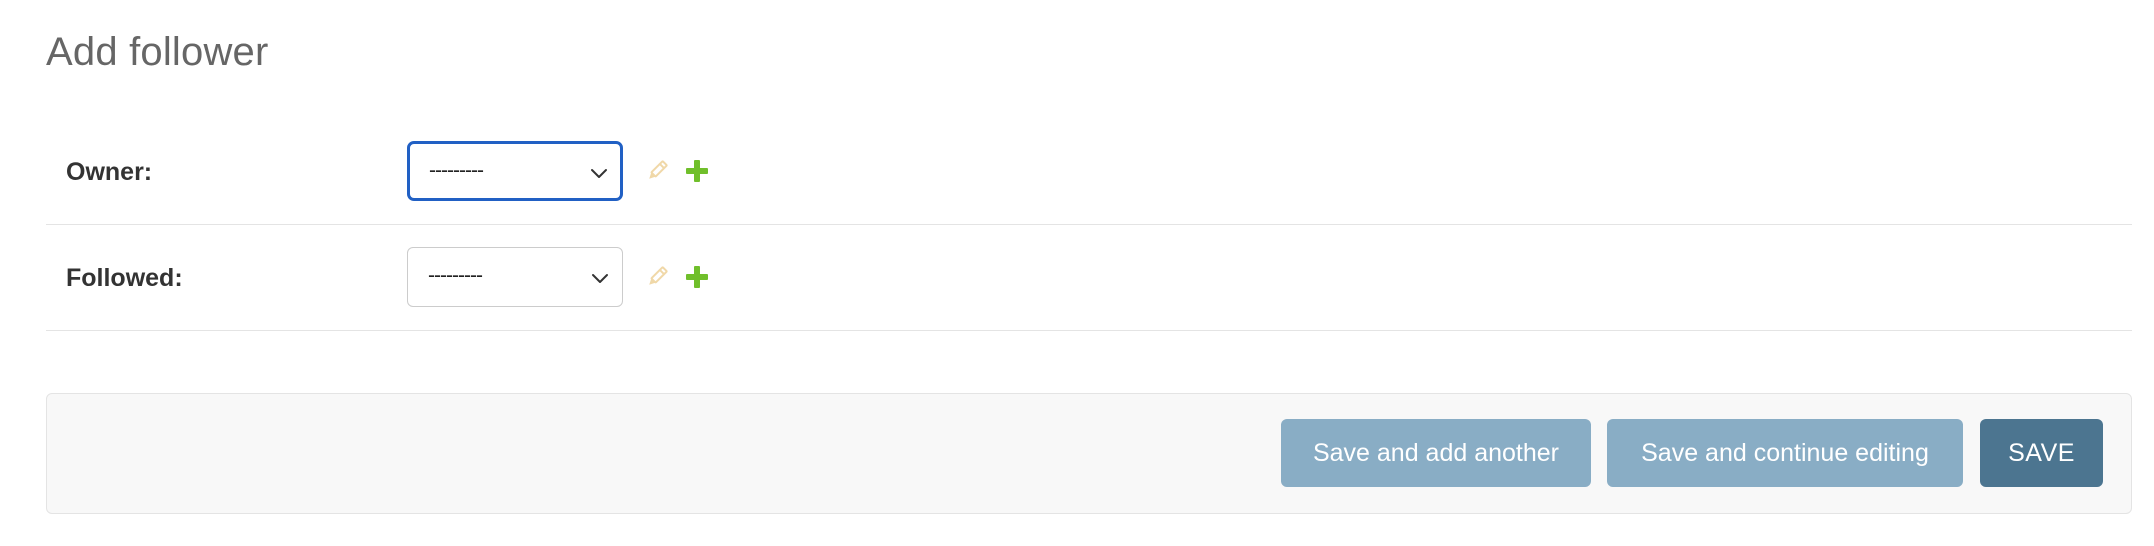  Describe the element at coordinates (697, 277) in the screenshot. I see `add-followed-plus-icon` at that location.